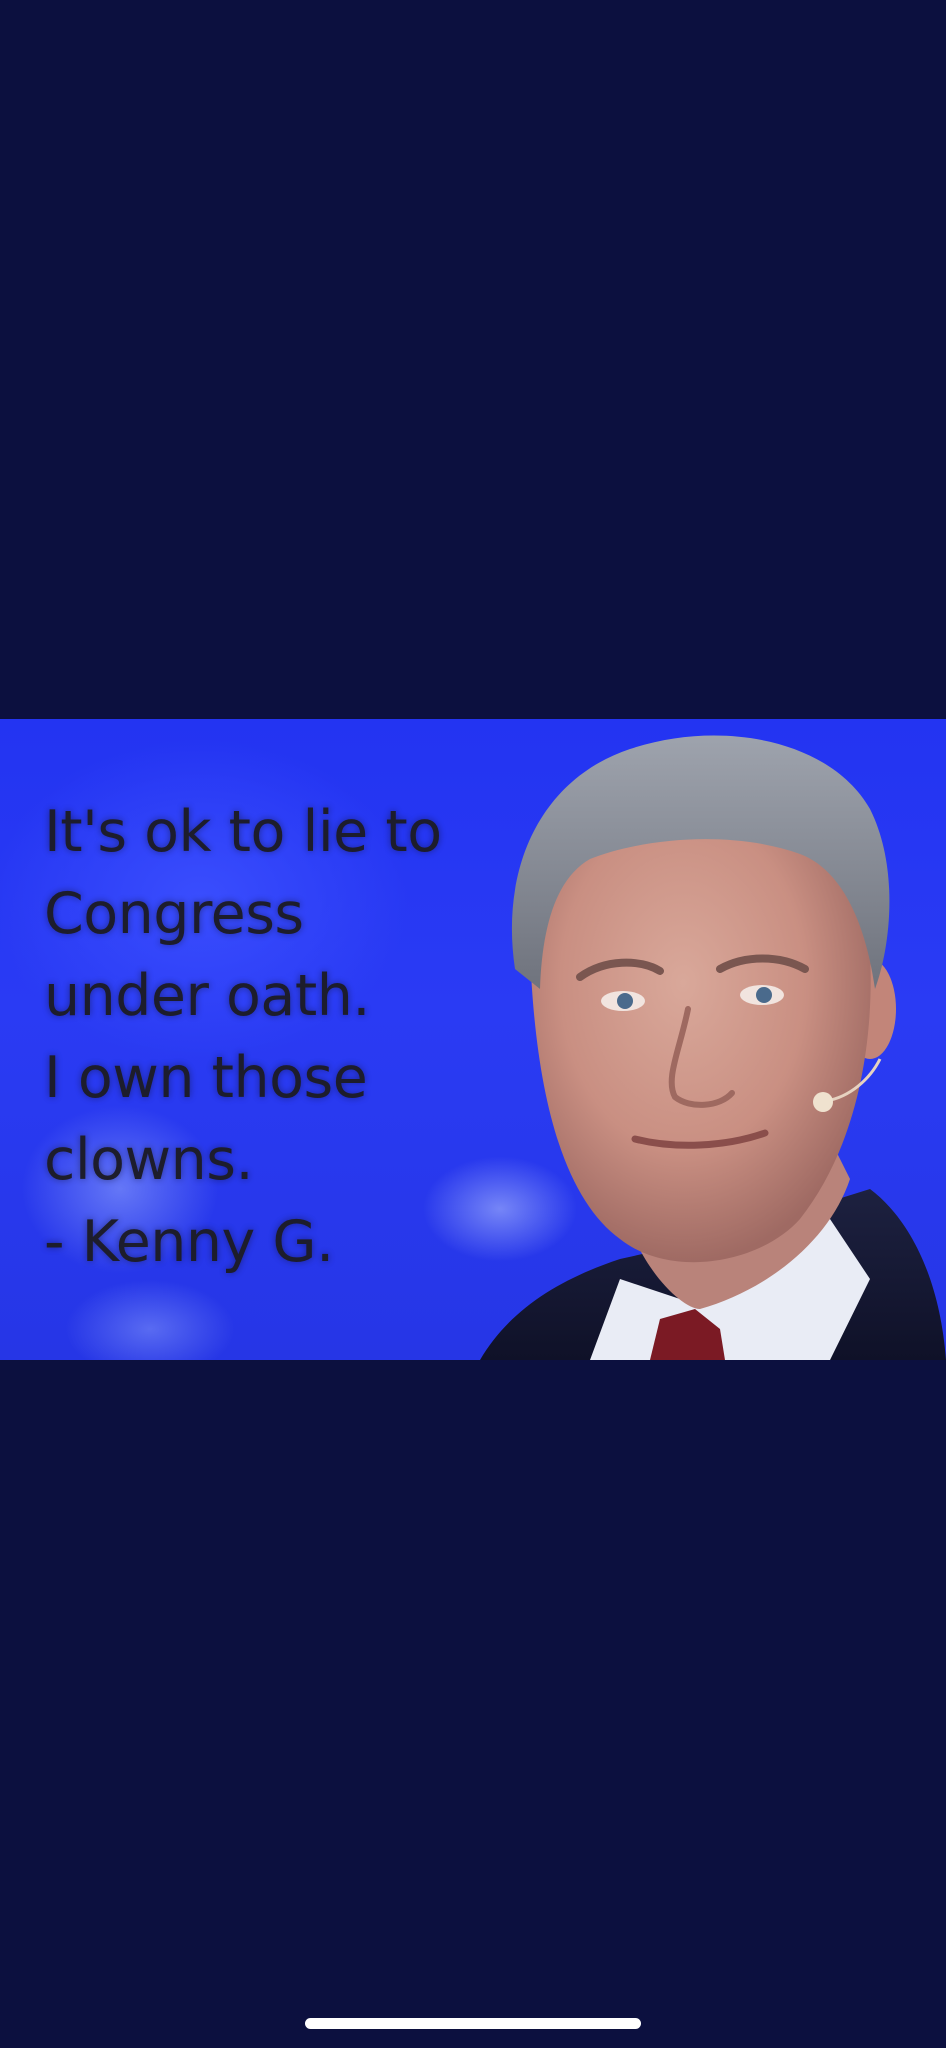 This screenshot has width=946, height=2048. I want to click on quote-line: It's ok to lie to, so click(243, 832).